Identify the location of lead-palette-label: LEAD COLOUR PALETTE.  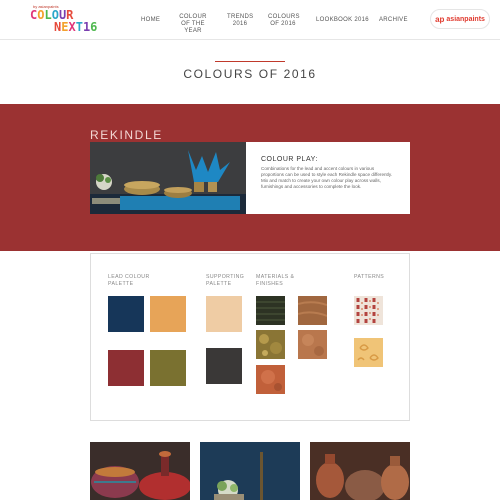
(129, 280).